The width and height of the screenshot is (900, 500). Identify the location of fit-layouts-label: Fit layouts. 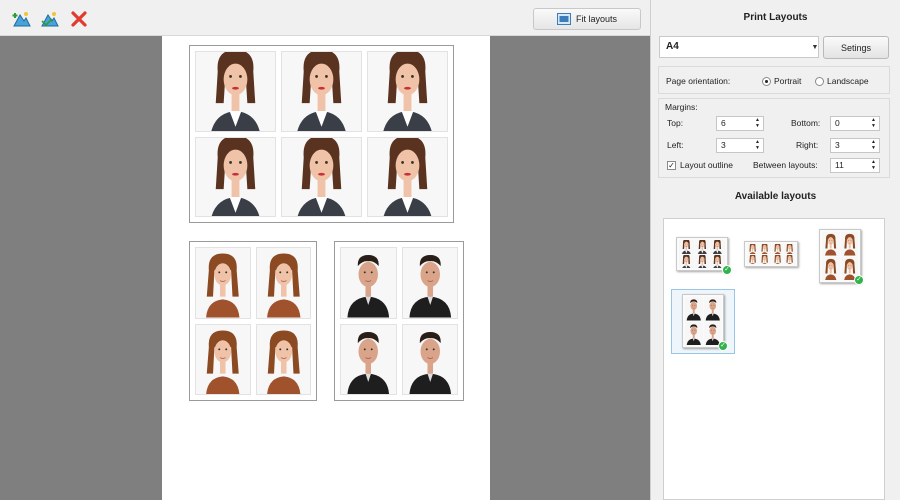
(596, 19).